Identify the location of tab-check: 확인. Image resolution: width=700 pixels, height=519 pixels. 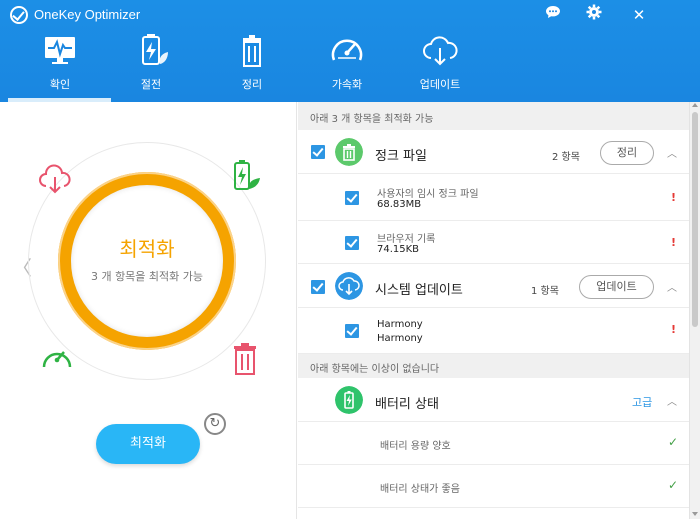
(60, 66).